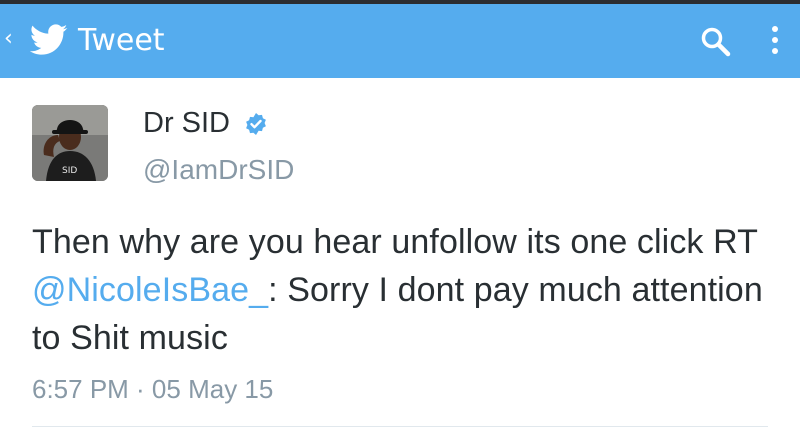 The width and height of the screenshot is (800, 430). I want to click on twitter-bird-icon, so click(49, 40).